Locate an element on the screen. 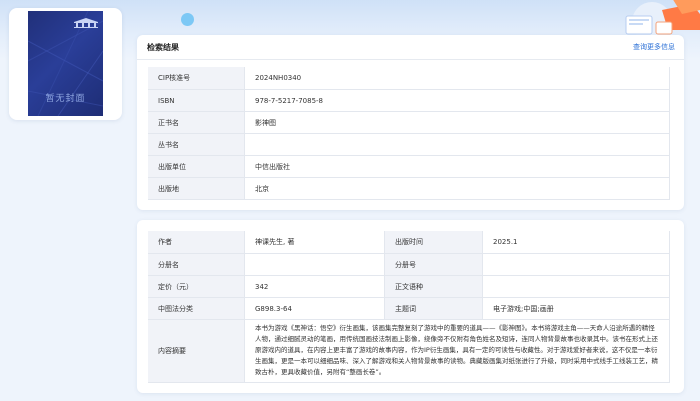  publisher-logo-icon is located at coordinates (86, 23).